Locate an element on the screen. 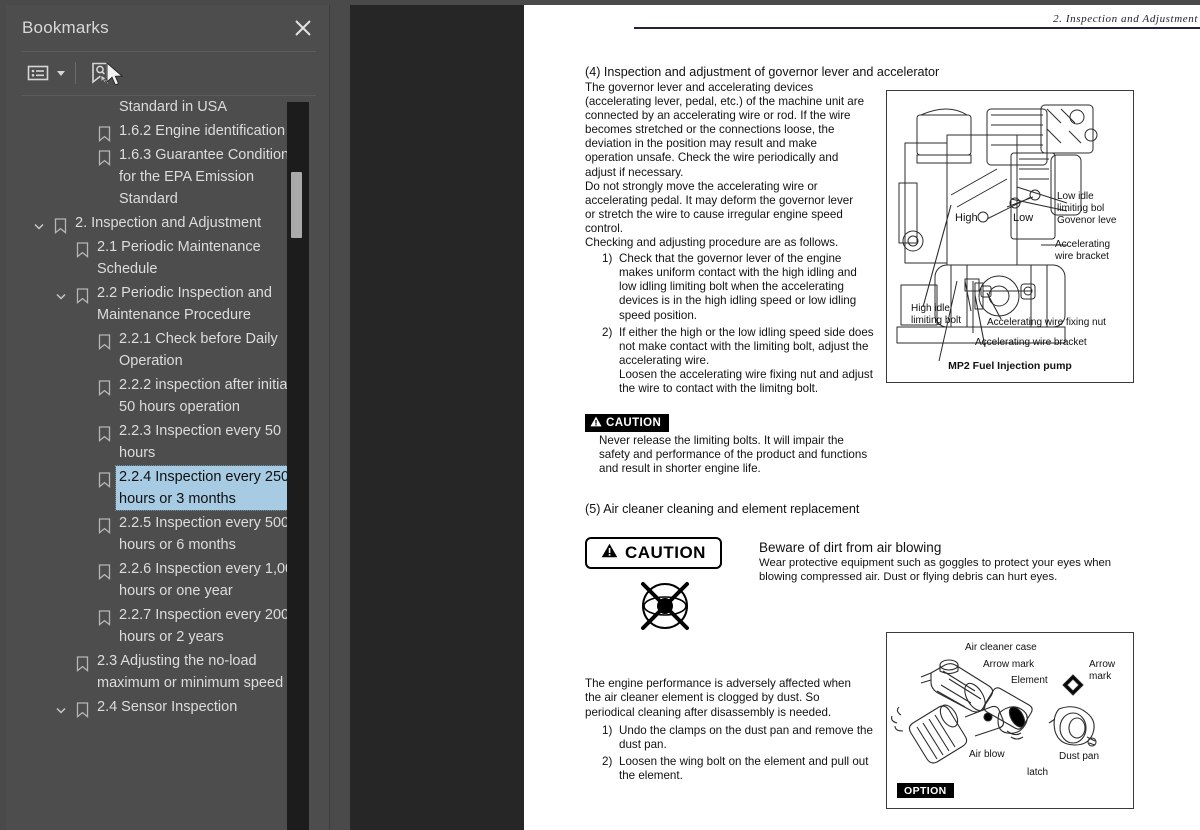 The image size is (1200, 830). bookmarks-scrollbar is located at coordinates (298, 466).